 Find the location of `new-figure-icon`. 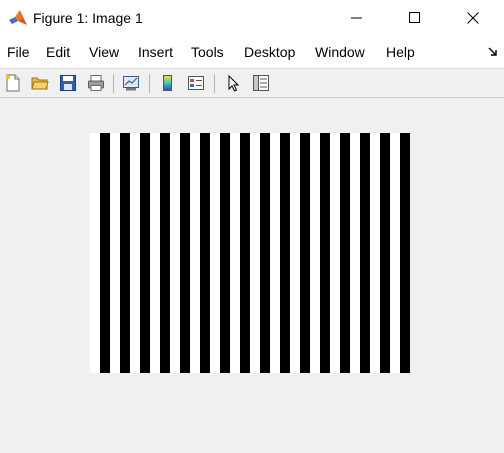

new-figure-icon is located at coordinates (13, 83).